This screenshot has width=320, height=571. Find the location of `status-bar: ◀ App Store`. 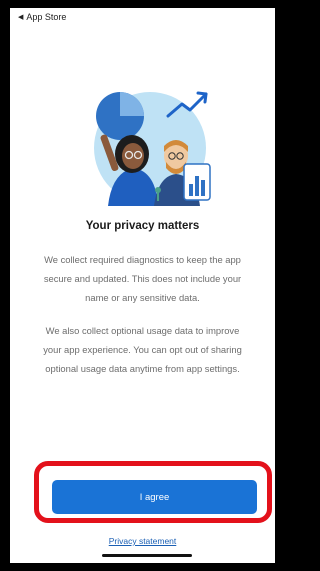

status-bar: ◀ App Store is located at coordinates (142, 17).